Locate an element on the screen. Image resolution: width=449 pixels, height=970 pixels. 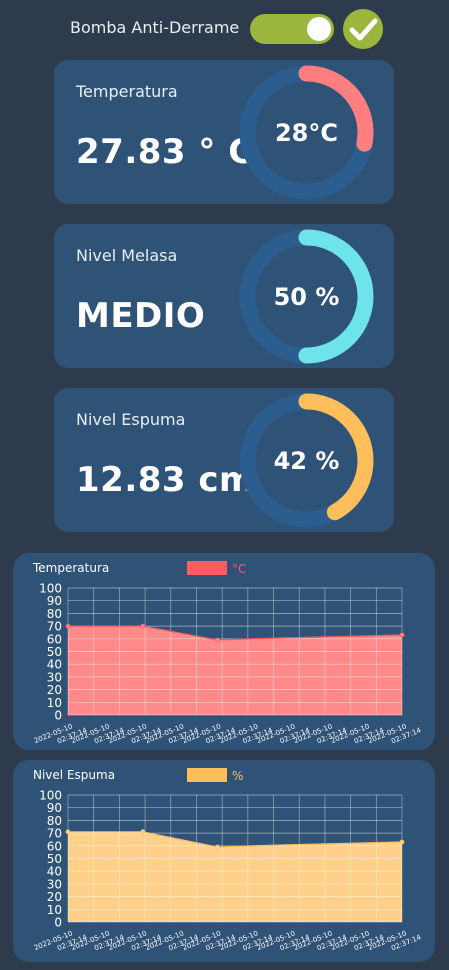
melasa-card: Nivel Melasa MEDIO 50 % is located at coordinates (224, 296).